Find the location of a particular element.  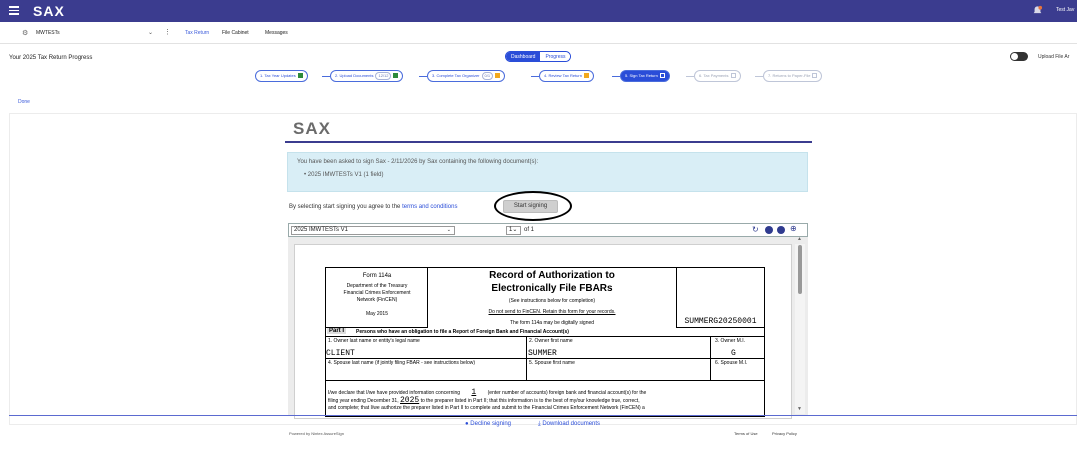

app-logo: SAX is located at coordinates (49, 11).